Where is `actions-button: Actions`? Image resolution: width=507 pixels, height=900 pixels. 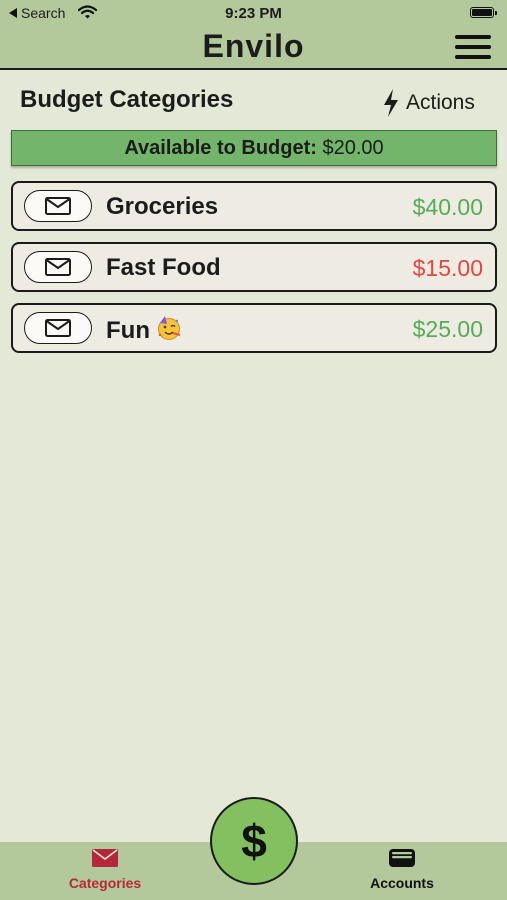 actions-button: Actions is located at coordinates (428, 103).